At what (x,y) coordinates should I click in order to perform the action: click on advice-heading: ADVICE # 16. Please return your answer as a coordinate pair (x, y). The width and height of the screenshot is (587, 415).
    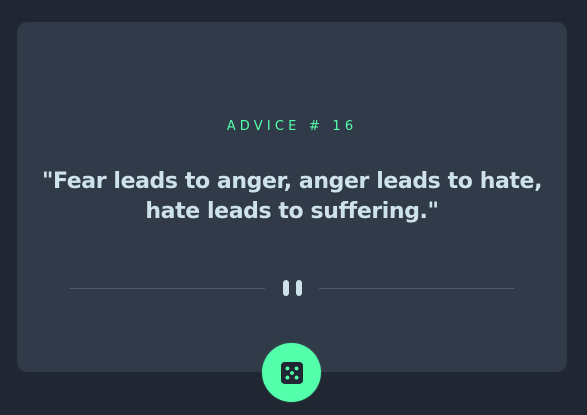
    Looking at the image, I should click on (292, 126).